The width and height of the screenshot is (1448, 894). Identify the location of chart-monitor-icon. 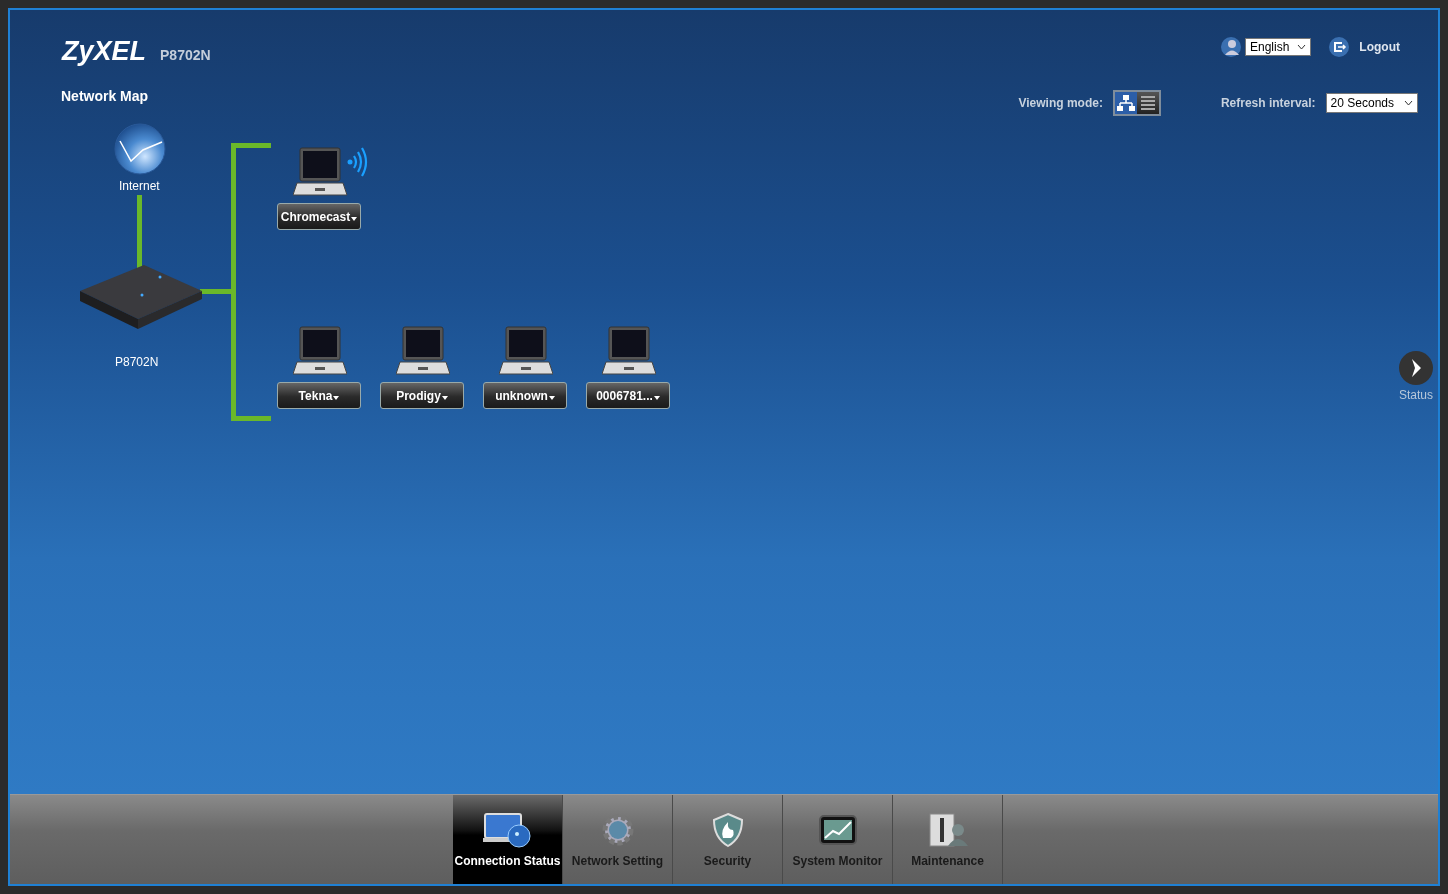
(837, 831).